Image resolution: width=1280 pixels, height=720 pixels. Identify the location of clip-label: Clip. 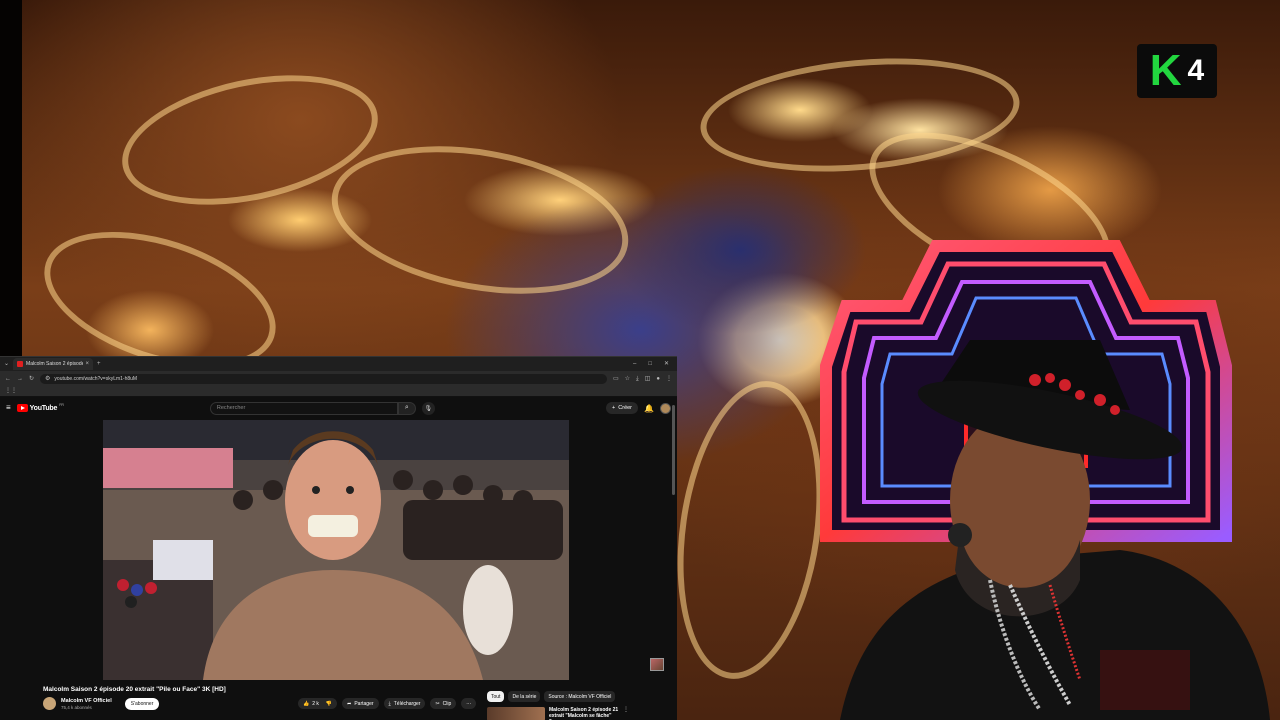
(447, 703).